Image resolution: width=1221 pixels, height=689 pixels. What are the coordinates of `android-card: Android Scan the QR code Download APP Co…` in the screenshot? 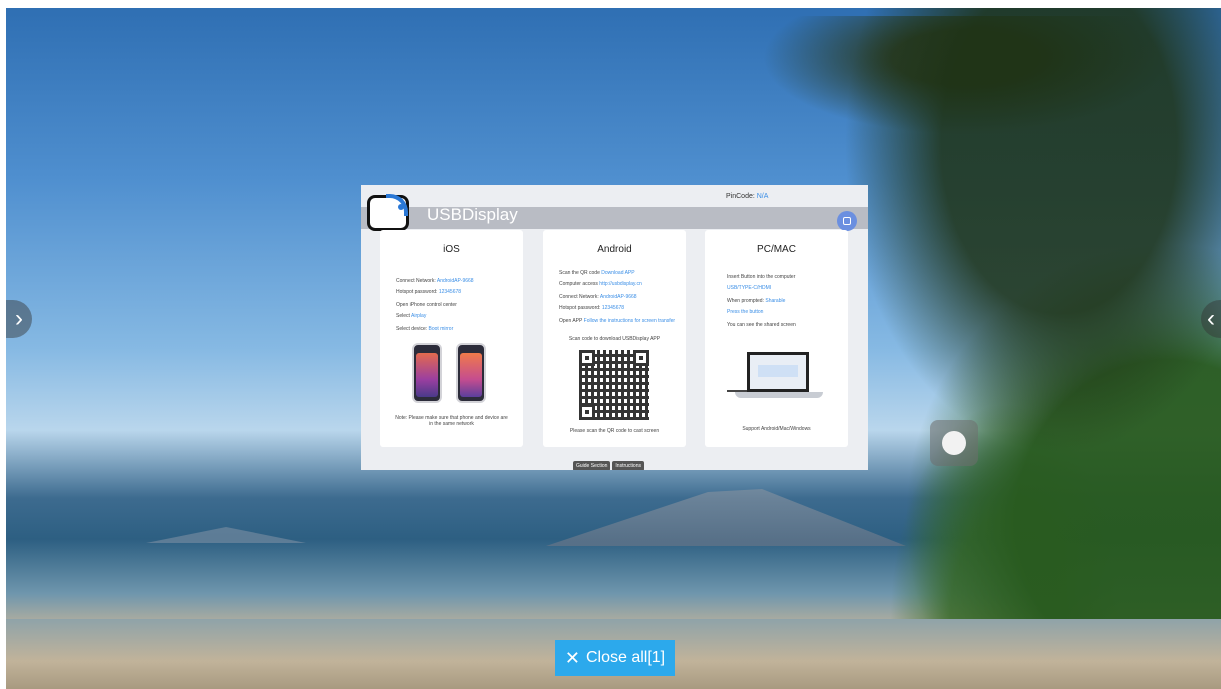 It's located at (614, 338).